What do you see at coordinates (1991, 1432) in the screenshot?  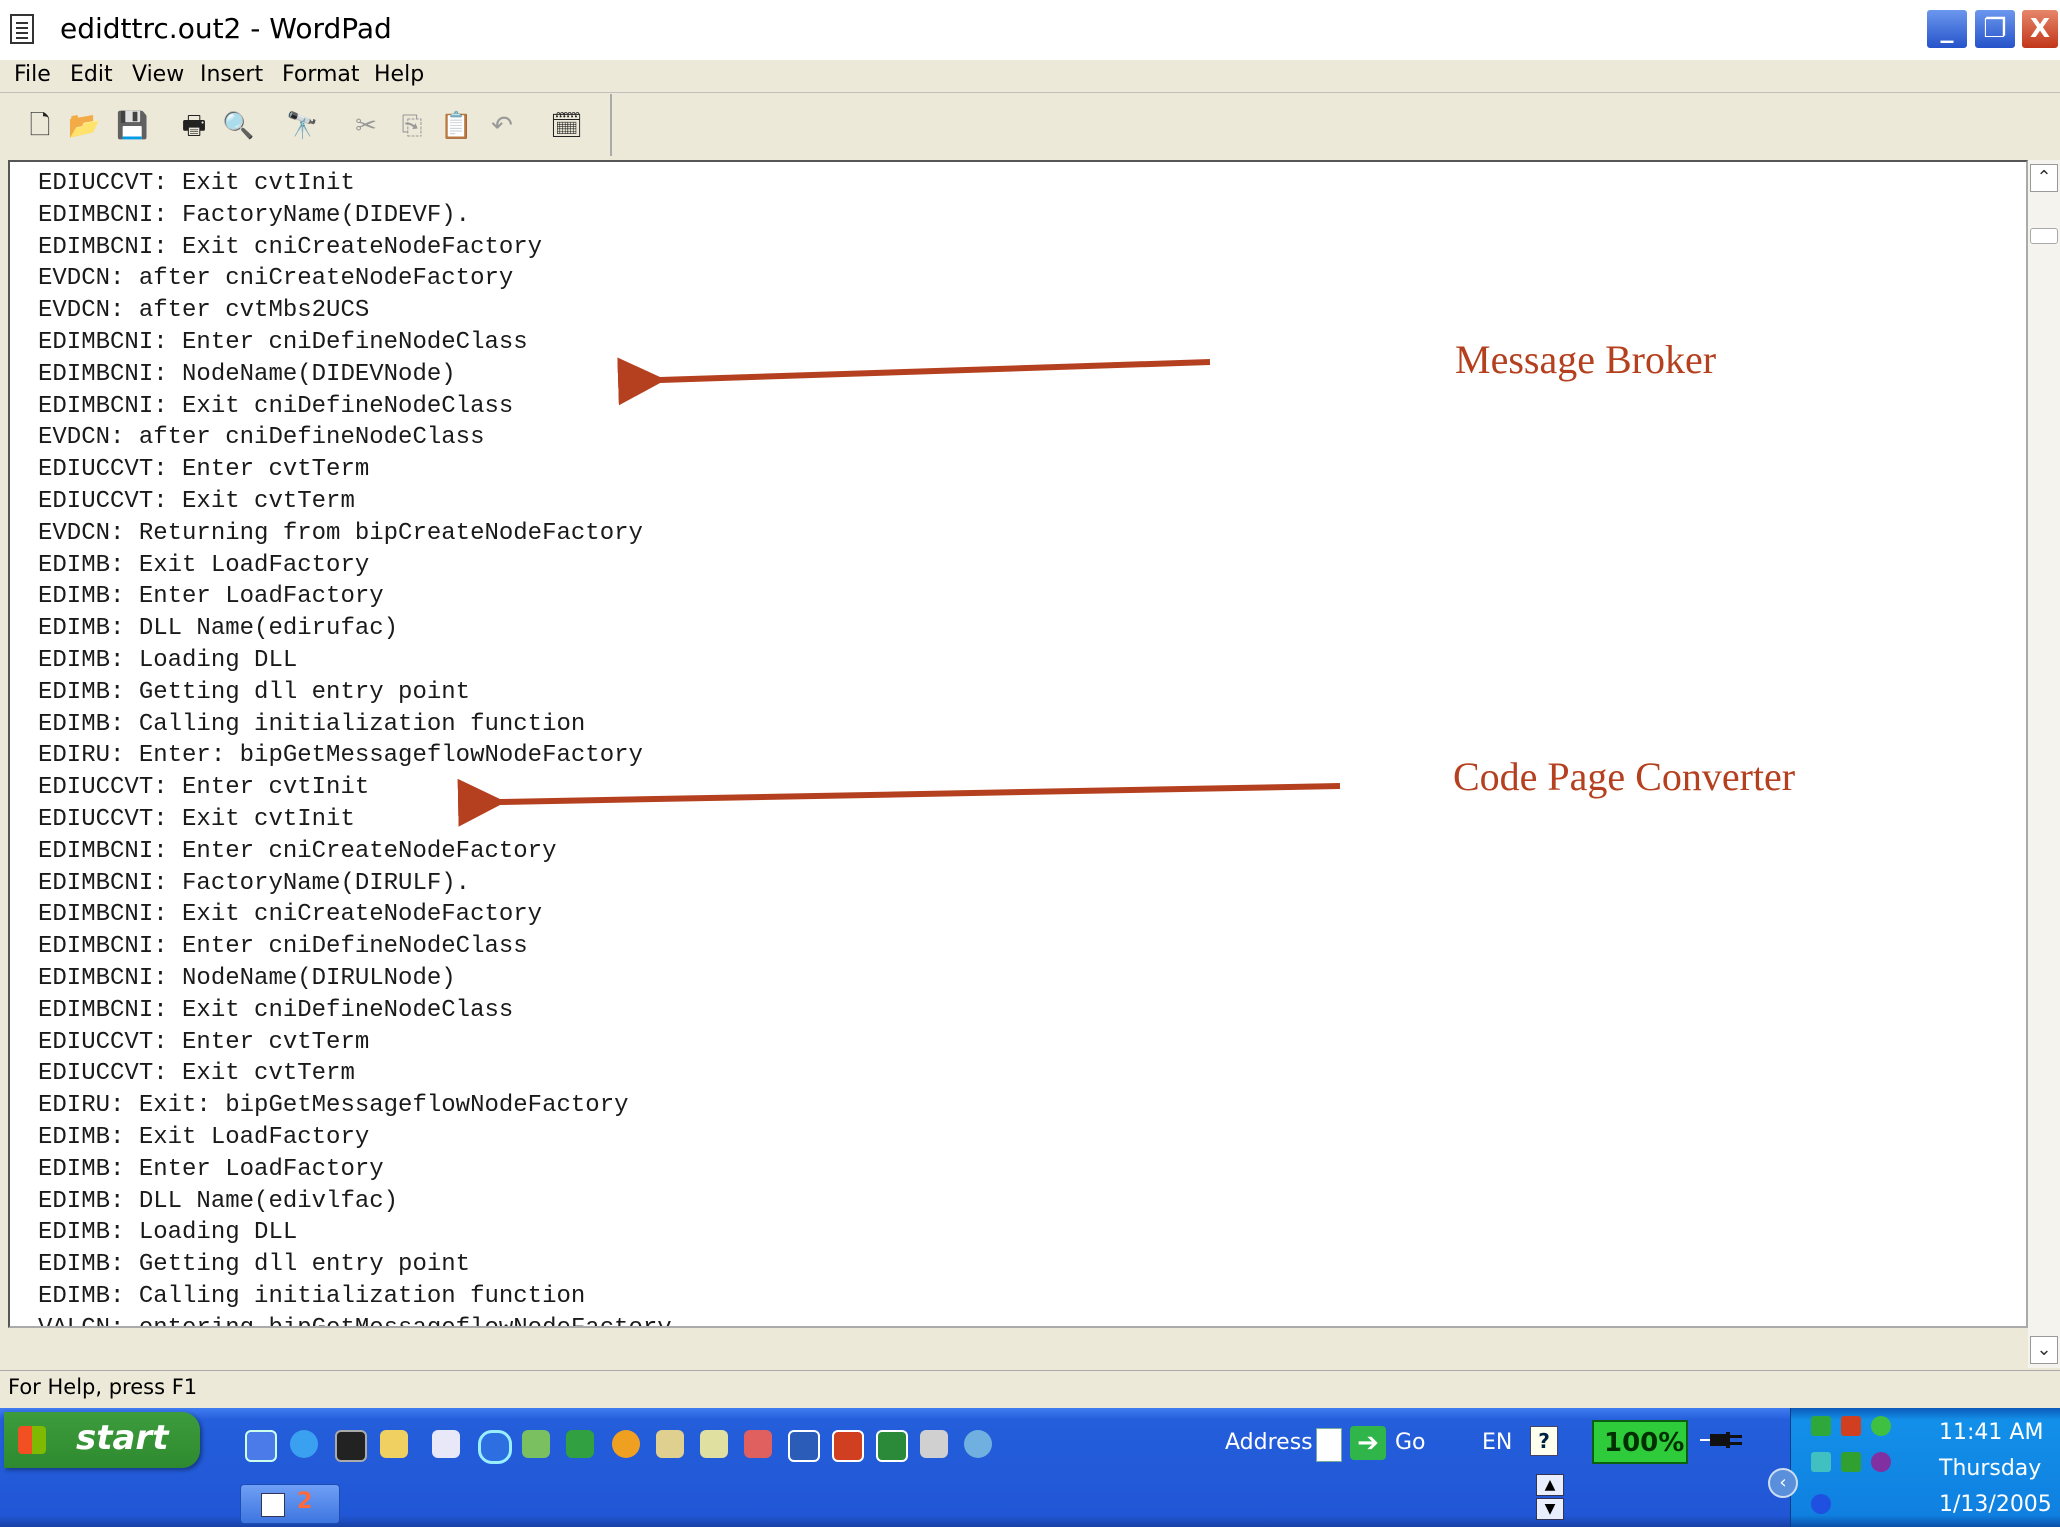 I see `clock-time: 11:41 AM` at bounding box center [1991, 1432].